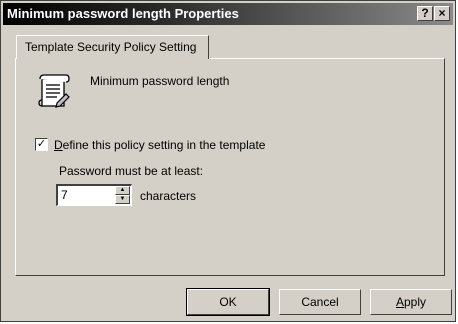 The width and height of the screenshot is (458, 324). I want to click on spin-down-button: ▼, so click(122, 199).